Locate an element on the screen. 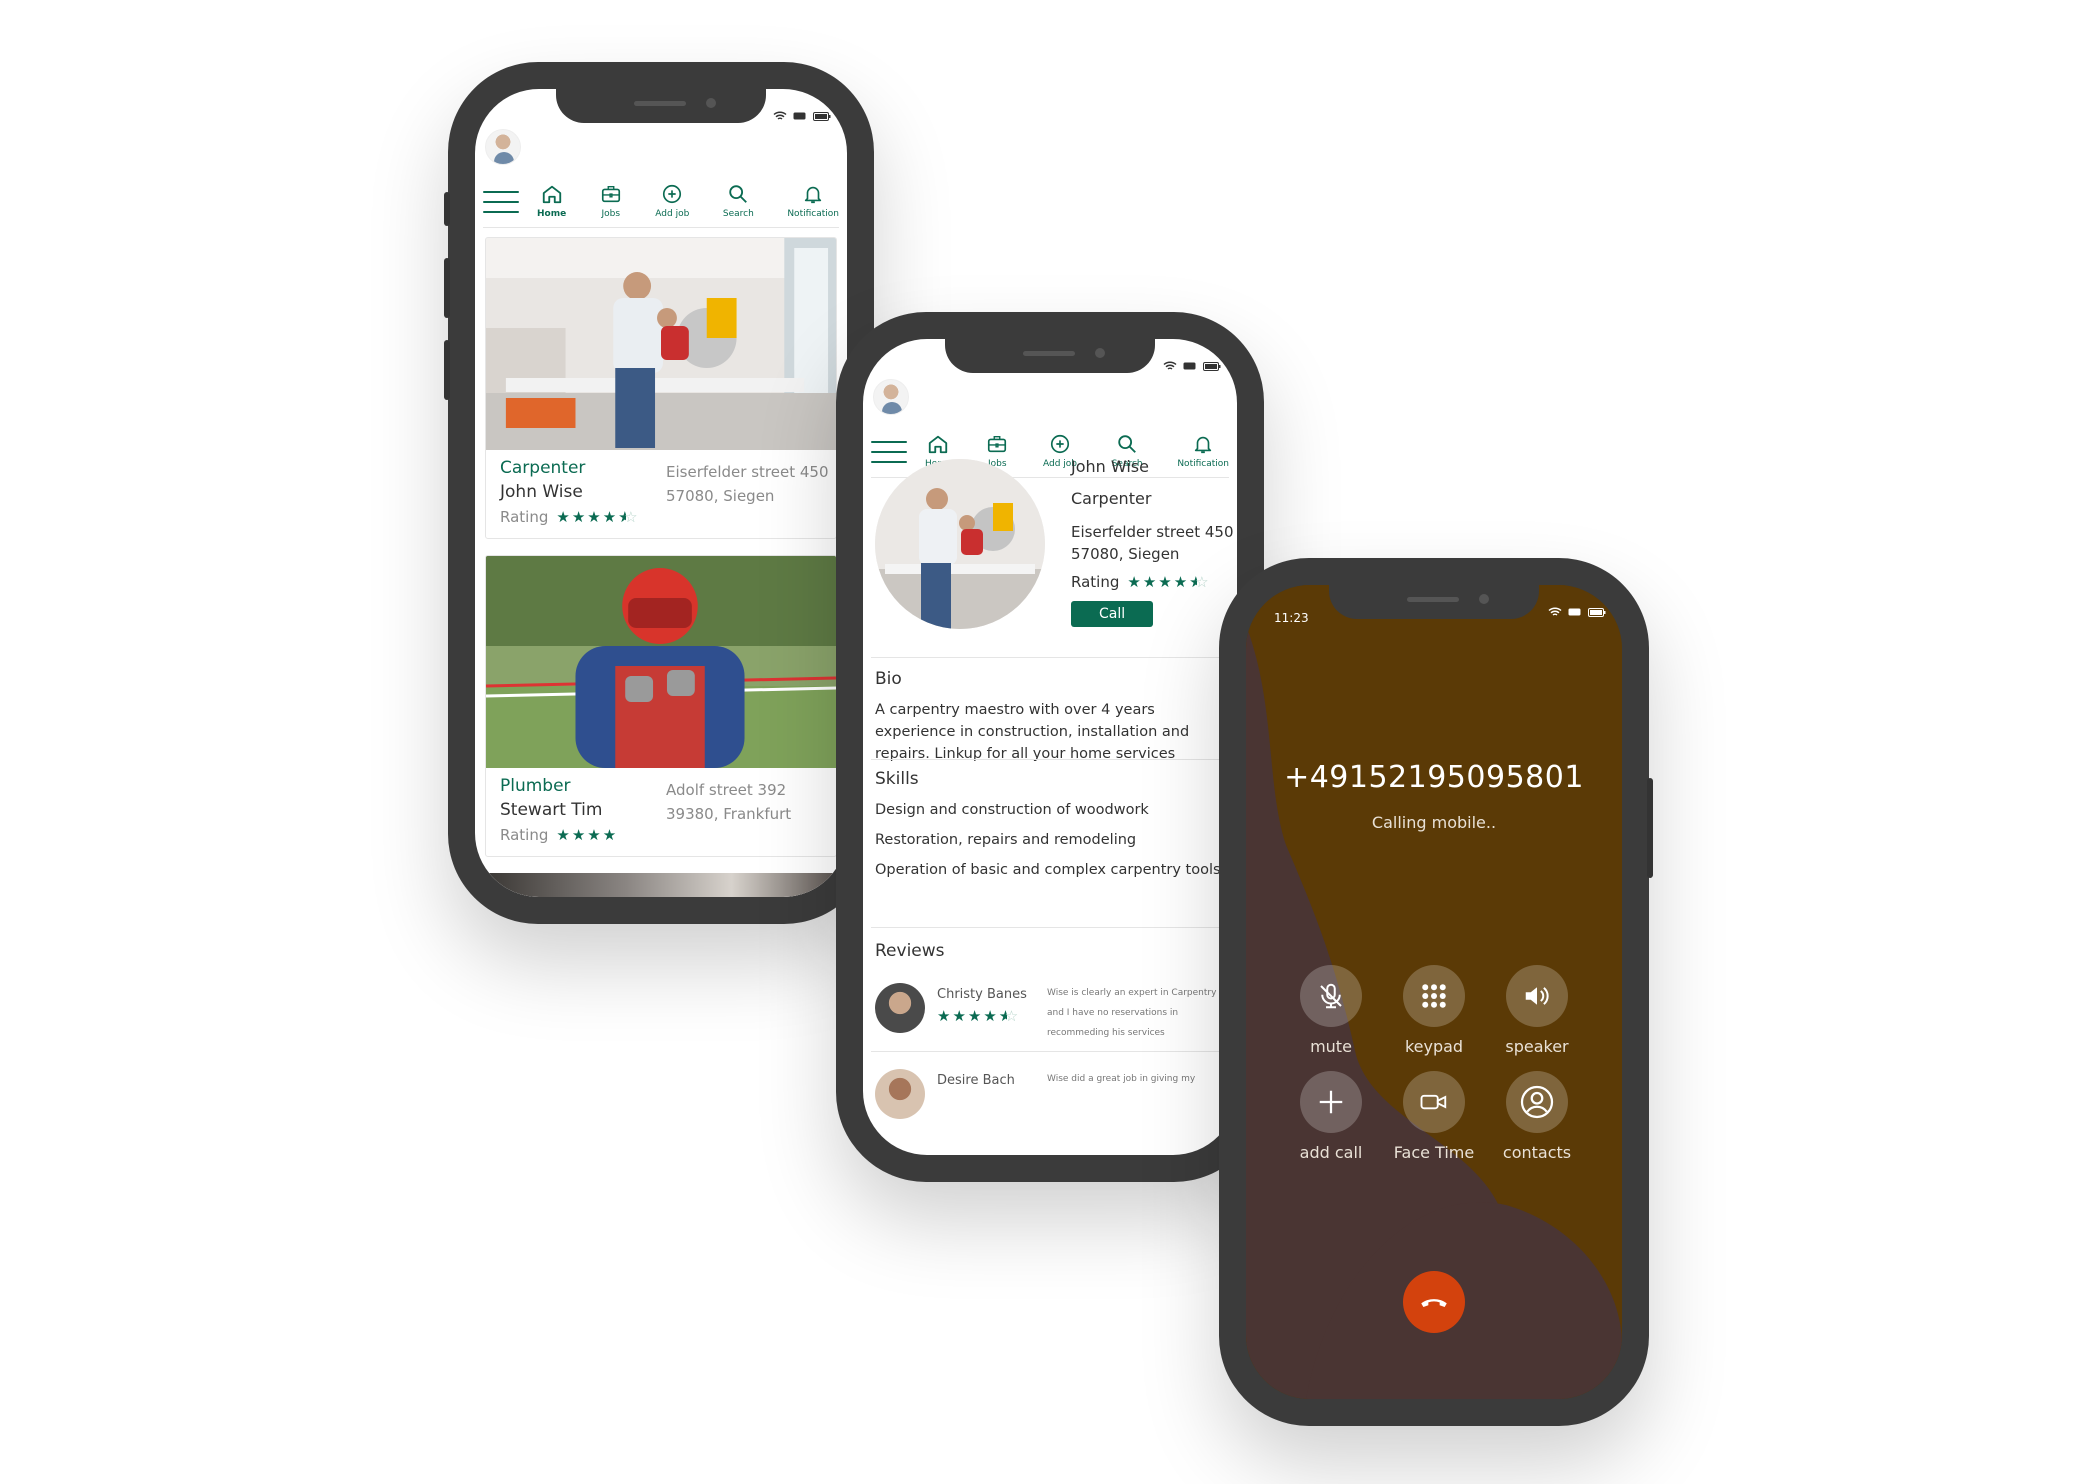  contacts-label: contacts is located at coordinates (1537, 1152).